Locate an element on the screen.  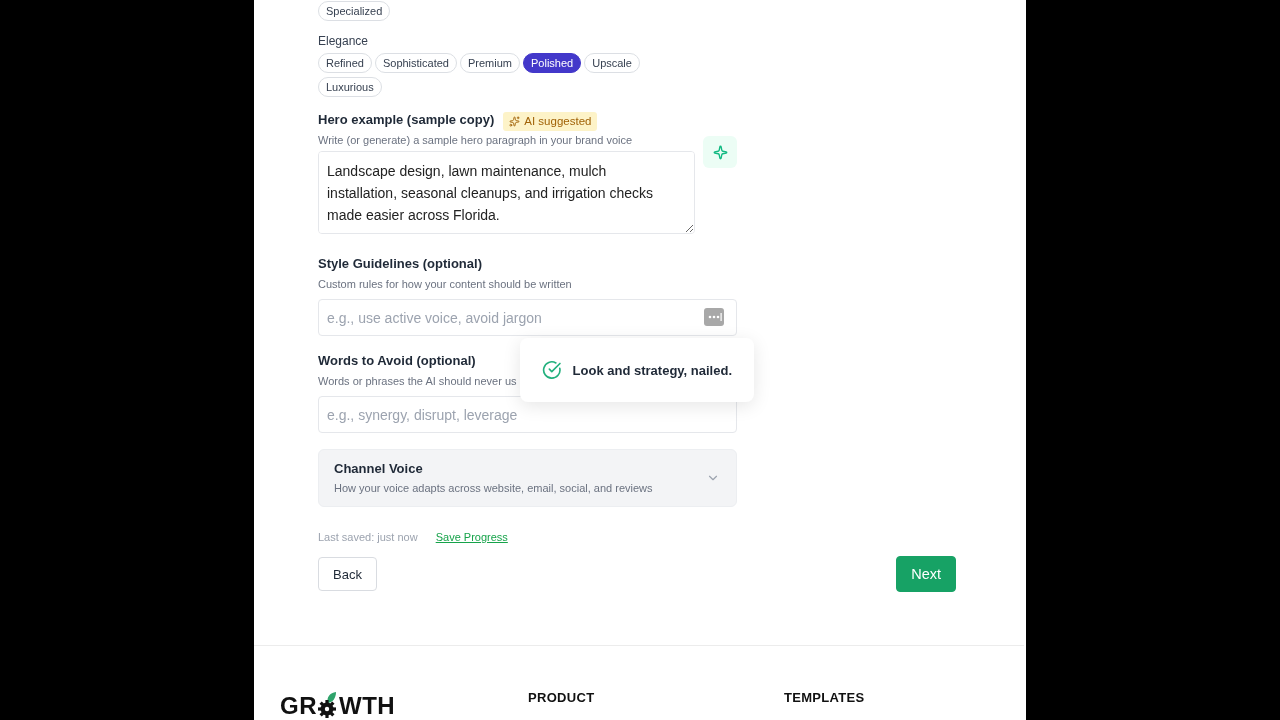
tag-text: AI suggested is located at coordinates (558, 121).